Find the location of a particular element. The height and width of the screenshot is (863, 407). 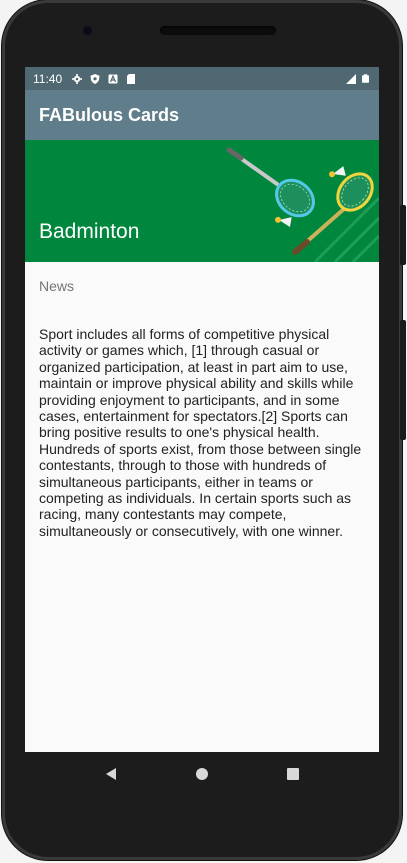

power-button is located at coordinates (403, 380).